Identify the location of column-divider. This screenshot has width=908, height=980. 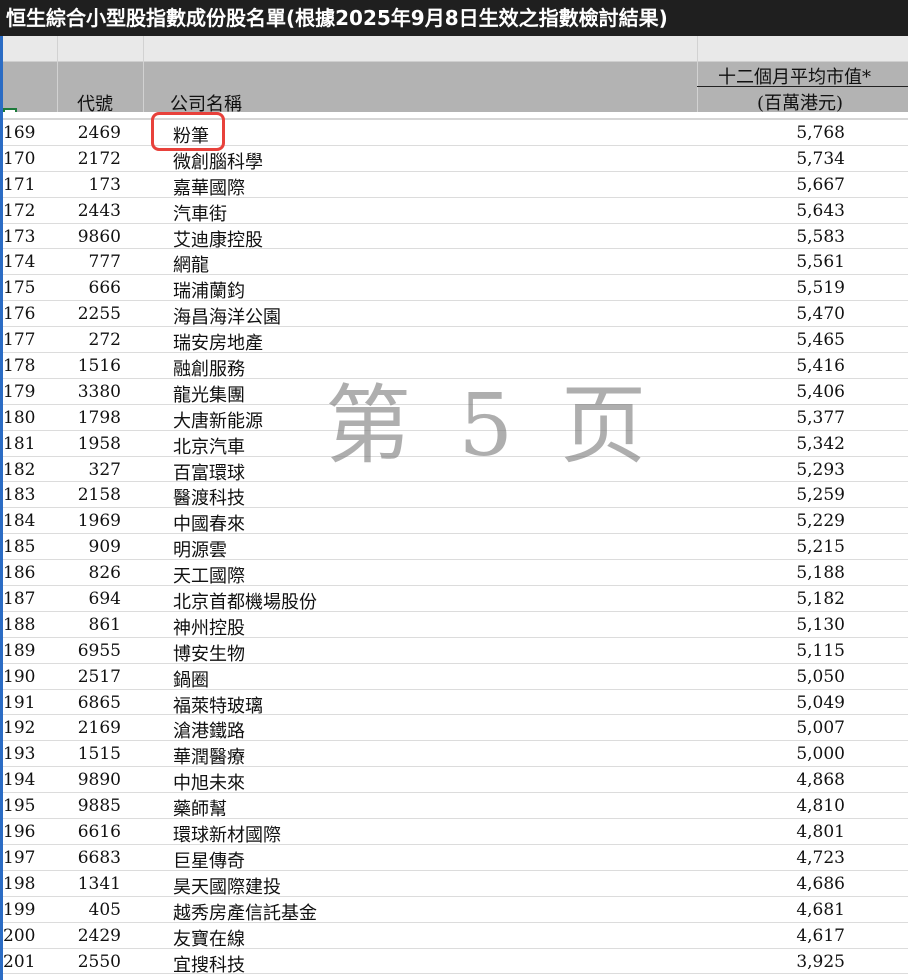
(57, 74).